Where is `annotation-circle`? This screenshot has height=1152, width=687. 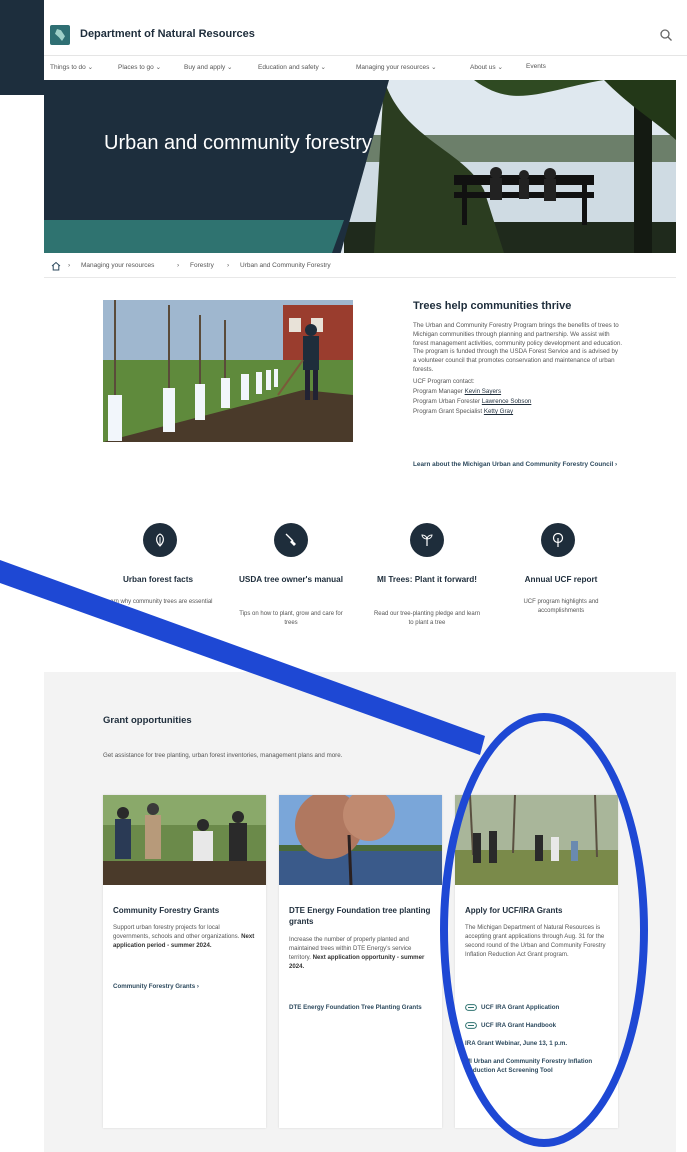 annotation-circle is located at coordinates (544, 930).